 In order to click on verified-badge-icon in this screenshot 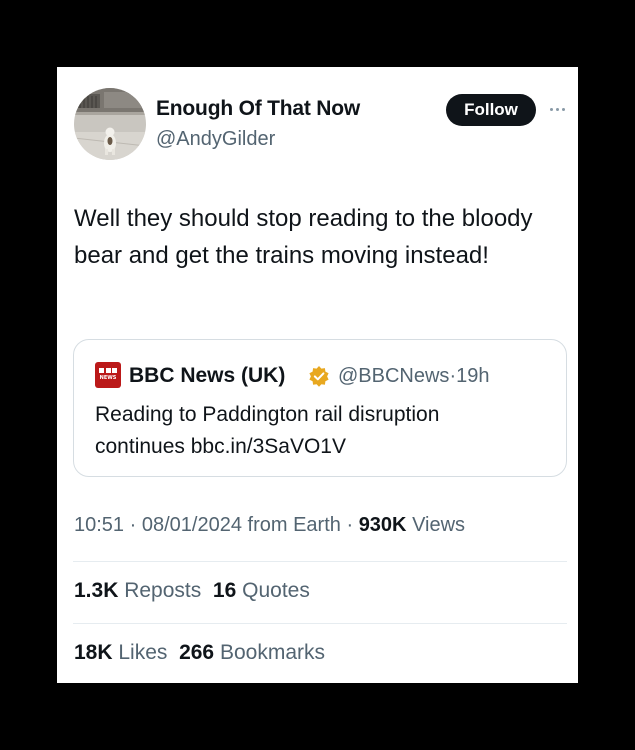, I will do `click(319, 376)`.